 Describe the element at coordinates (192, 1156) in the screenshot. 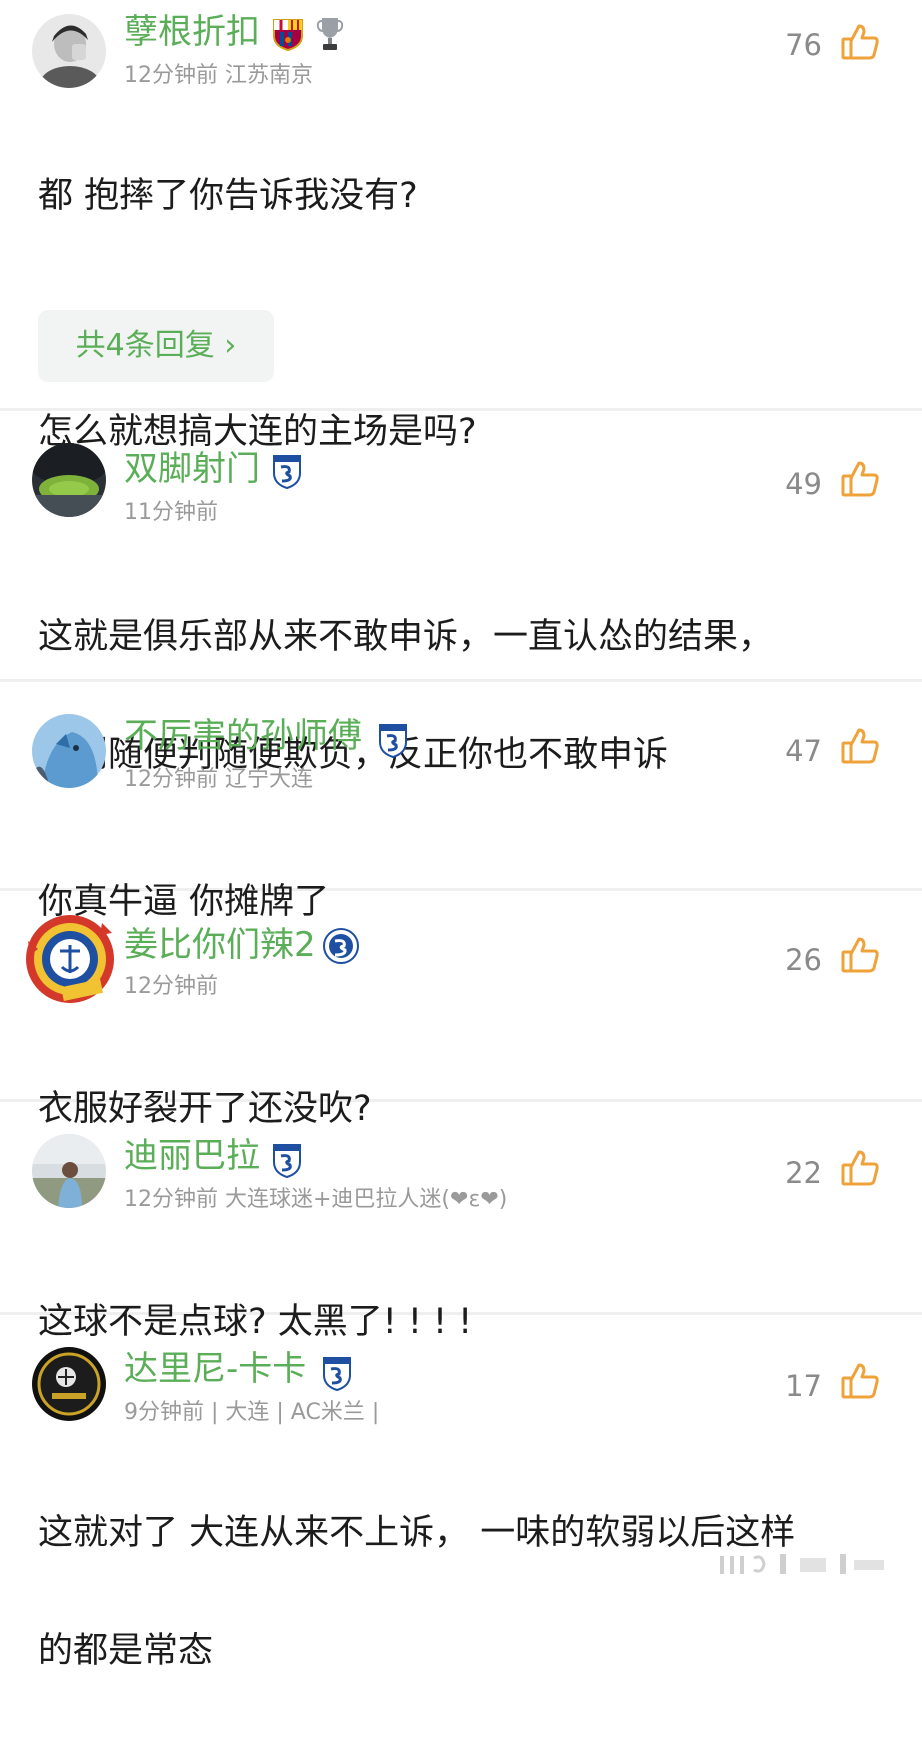

I see `username: 迪丽巴拉` at that location.